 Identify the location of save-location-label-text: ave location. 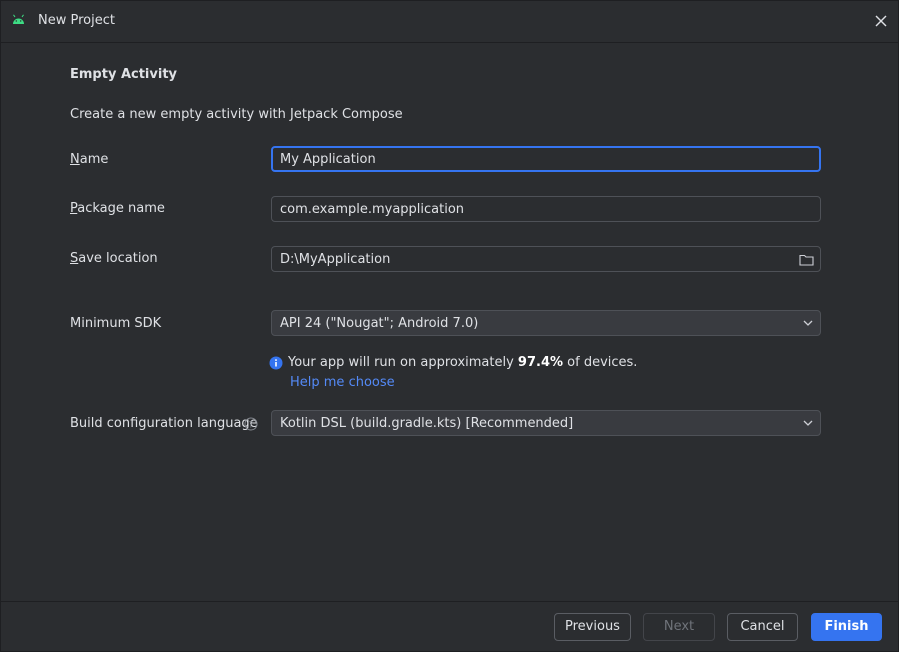
(118, 258).